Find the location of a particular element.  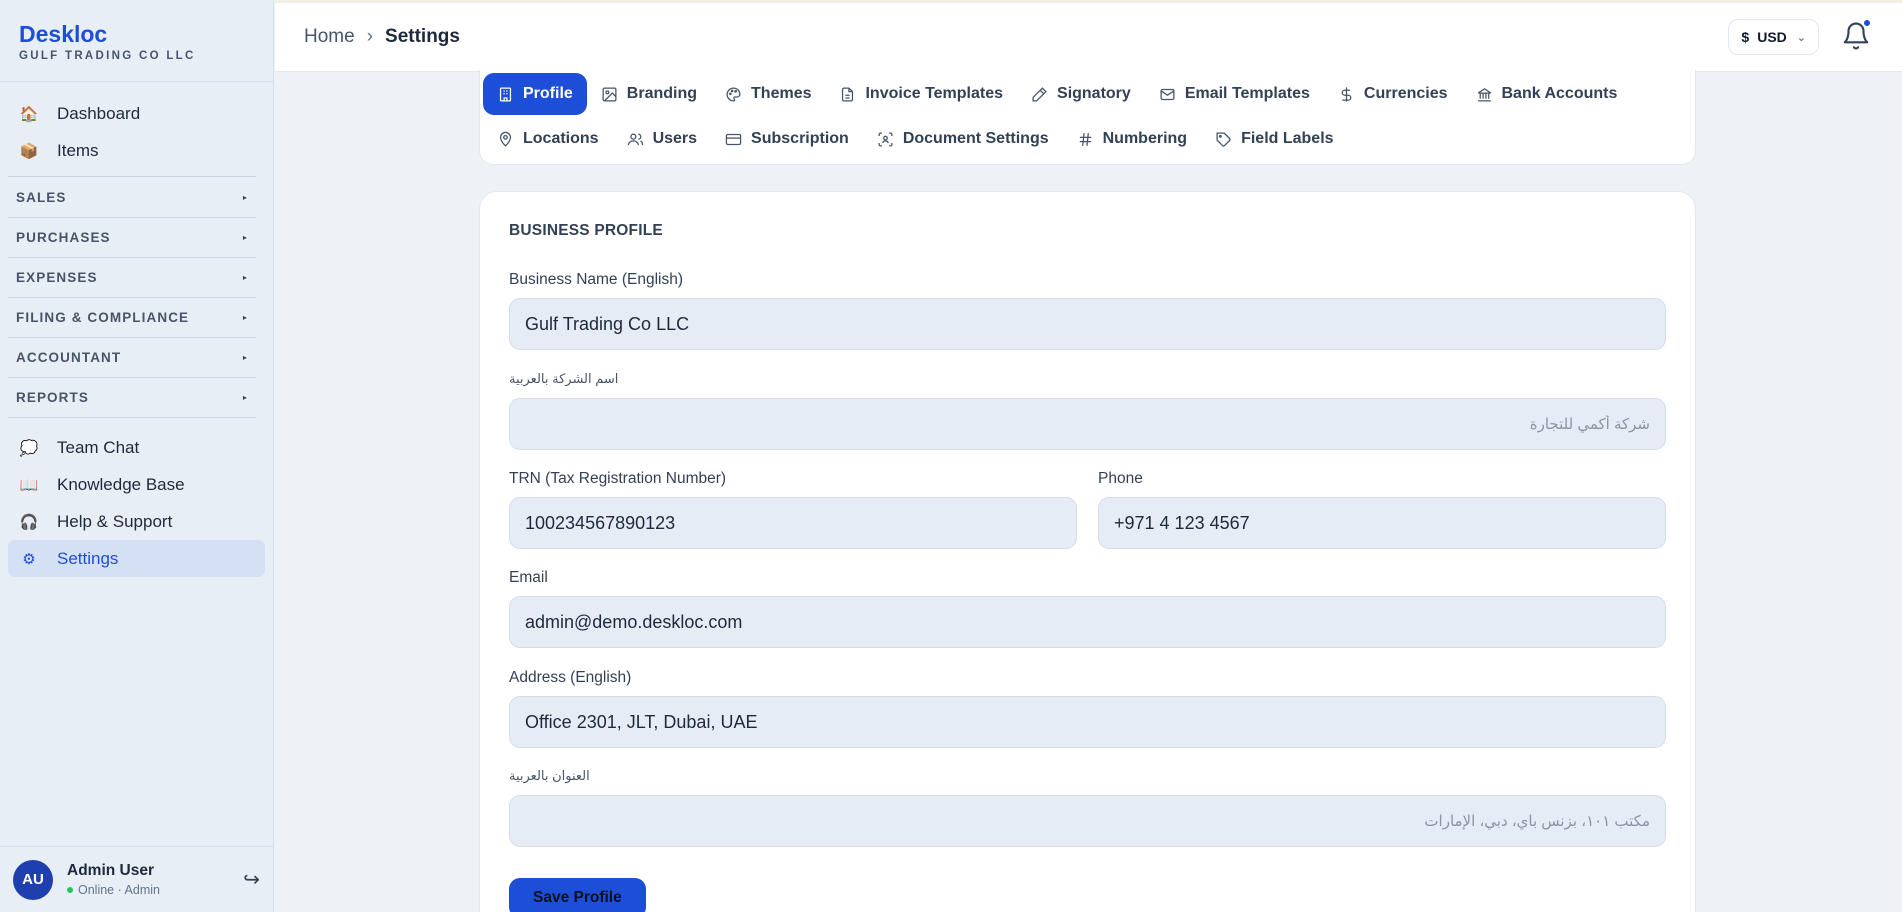

tab-field-labels: Field Labels is located at coordinates (1274, 139).